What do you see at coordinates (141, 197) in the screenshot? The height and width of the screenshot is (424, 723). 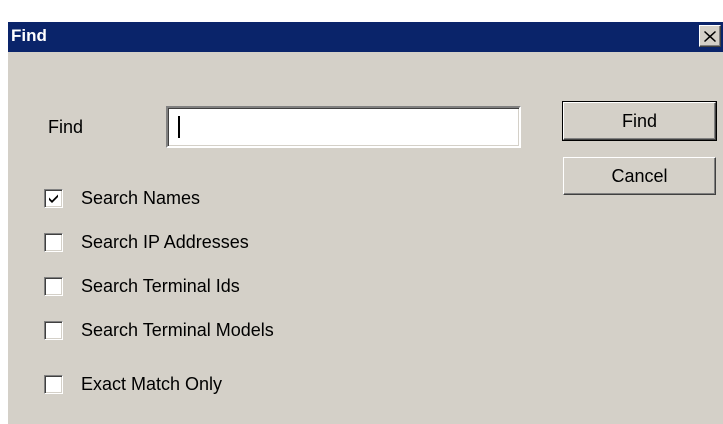 I see `search-names-label: Search Names` at bounding box center [141, 197].